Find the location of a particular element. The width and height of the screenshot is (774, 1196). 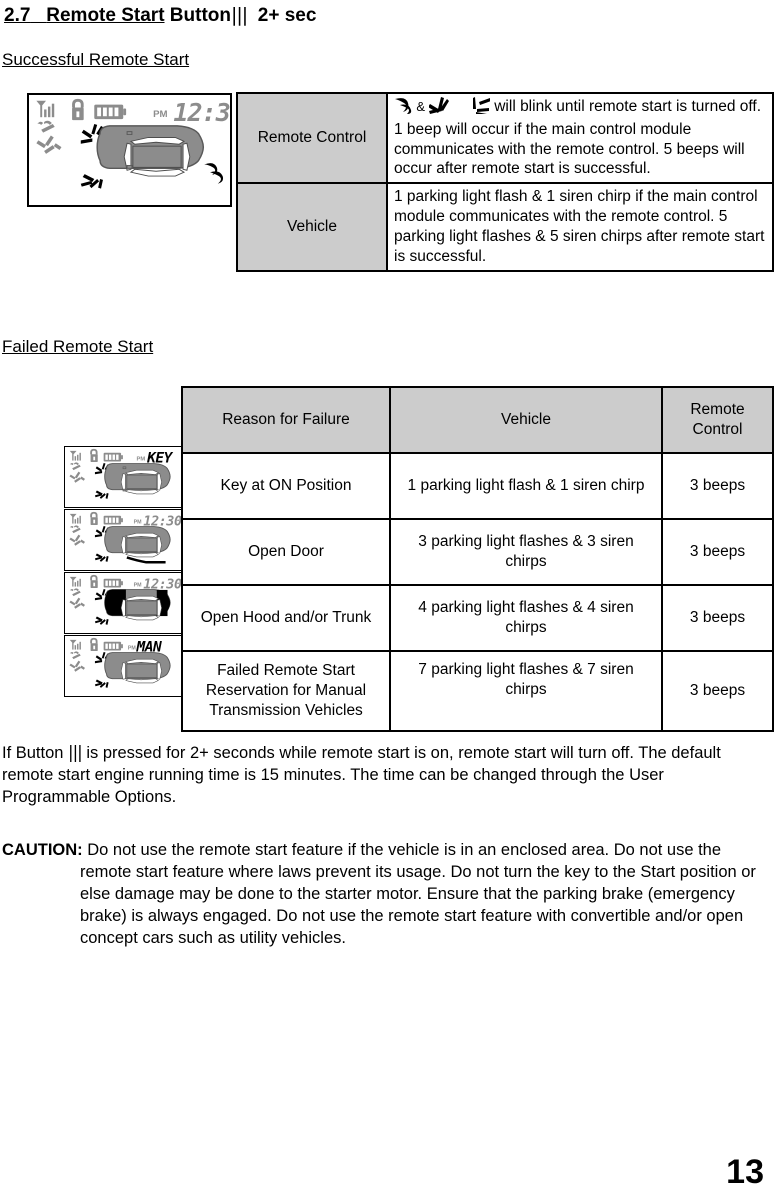

car-top-view is located at coordinates (150, 151).